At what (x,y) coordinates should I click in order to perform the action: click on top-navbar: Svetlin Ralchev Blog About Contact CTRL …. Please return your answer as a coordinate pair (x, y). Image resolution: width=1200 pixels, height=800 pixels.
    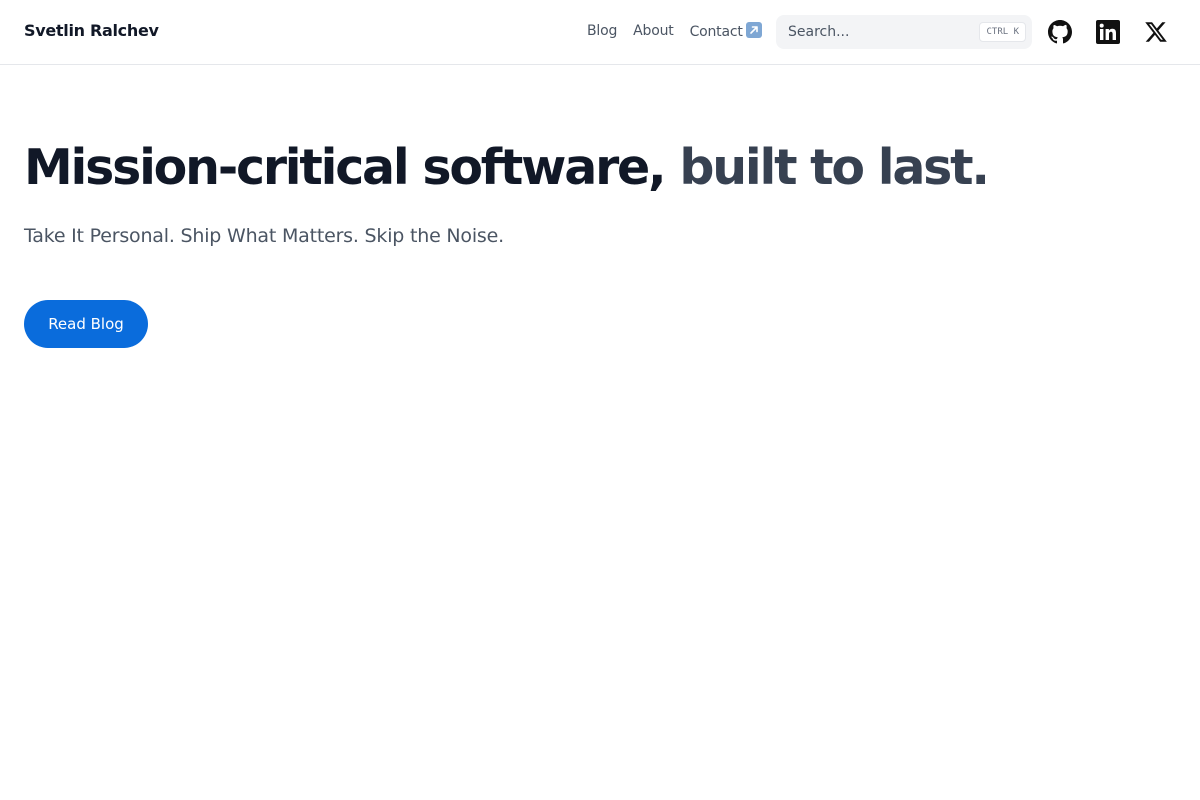
    Looking at the image, I should click on (600, 32).